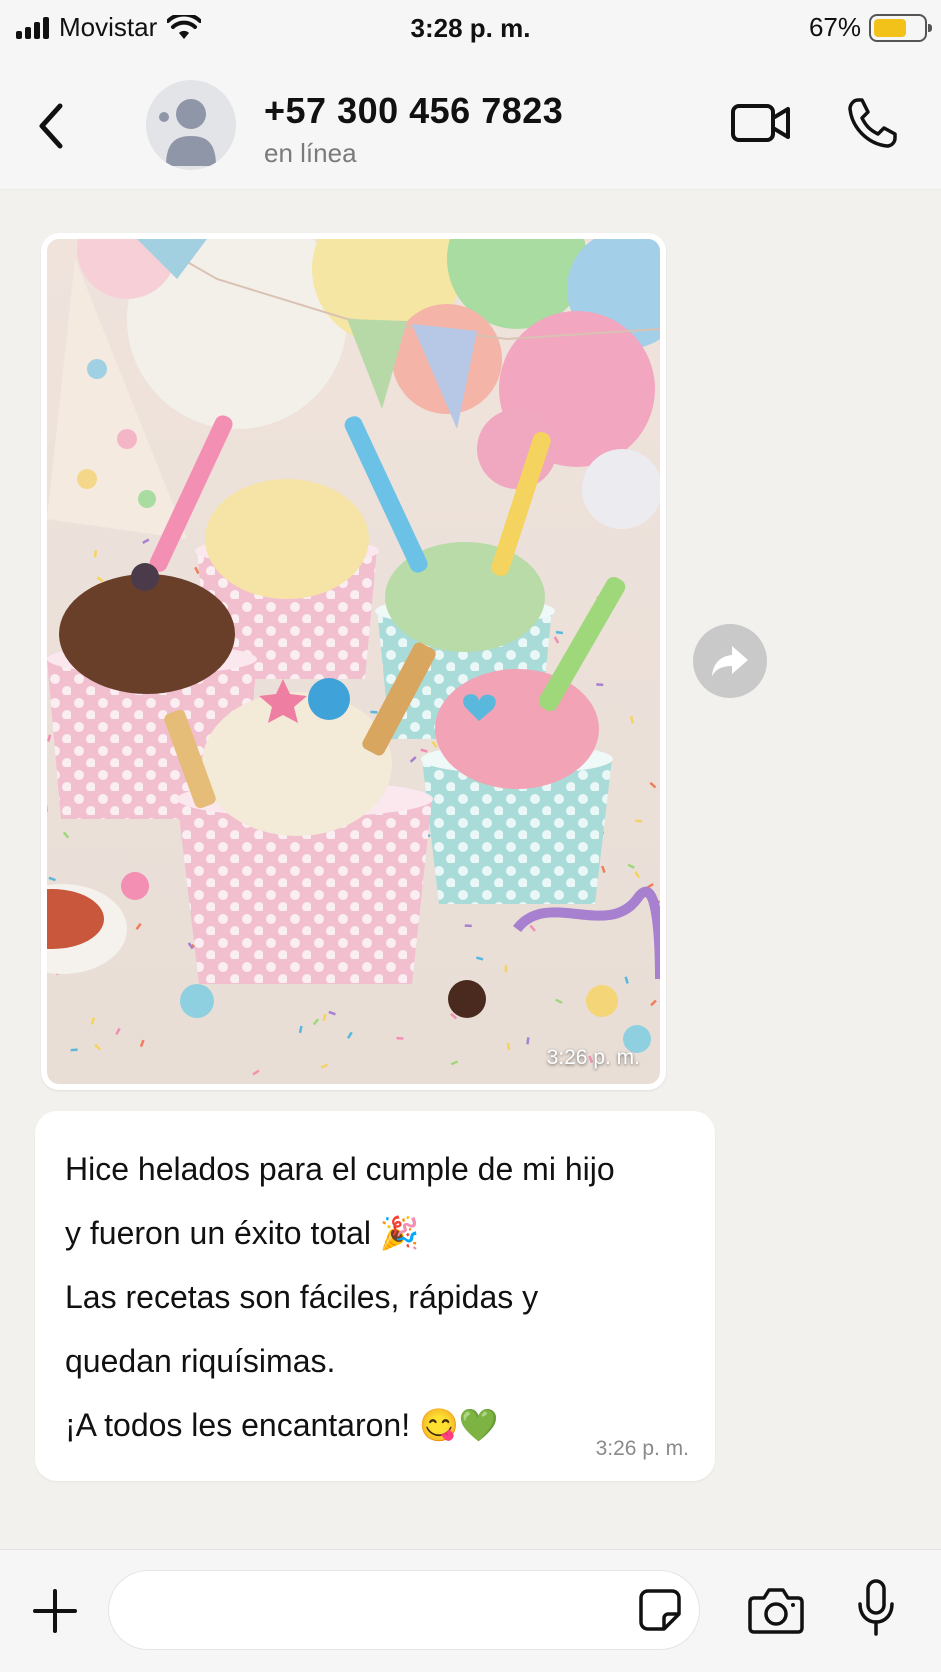 Image resolution: width=941 pixels, height=1672 pixels. Describe the element at coordinates (340, 1169) in the screenshot. I see `message-line: Hice helados para el cumple de mi hijo` at that location.